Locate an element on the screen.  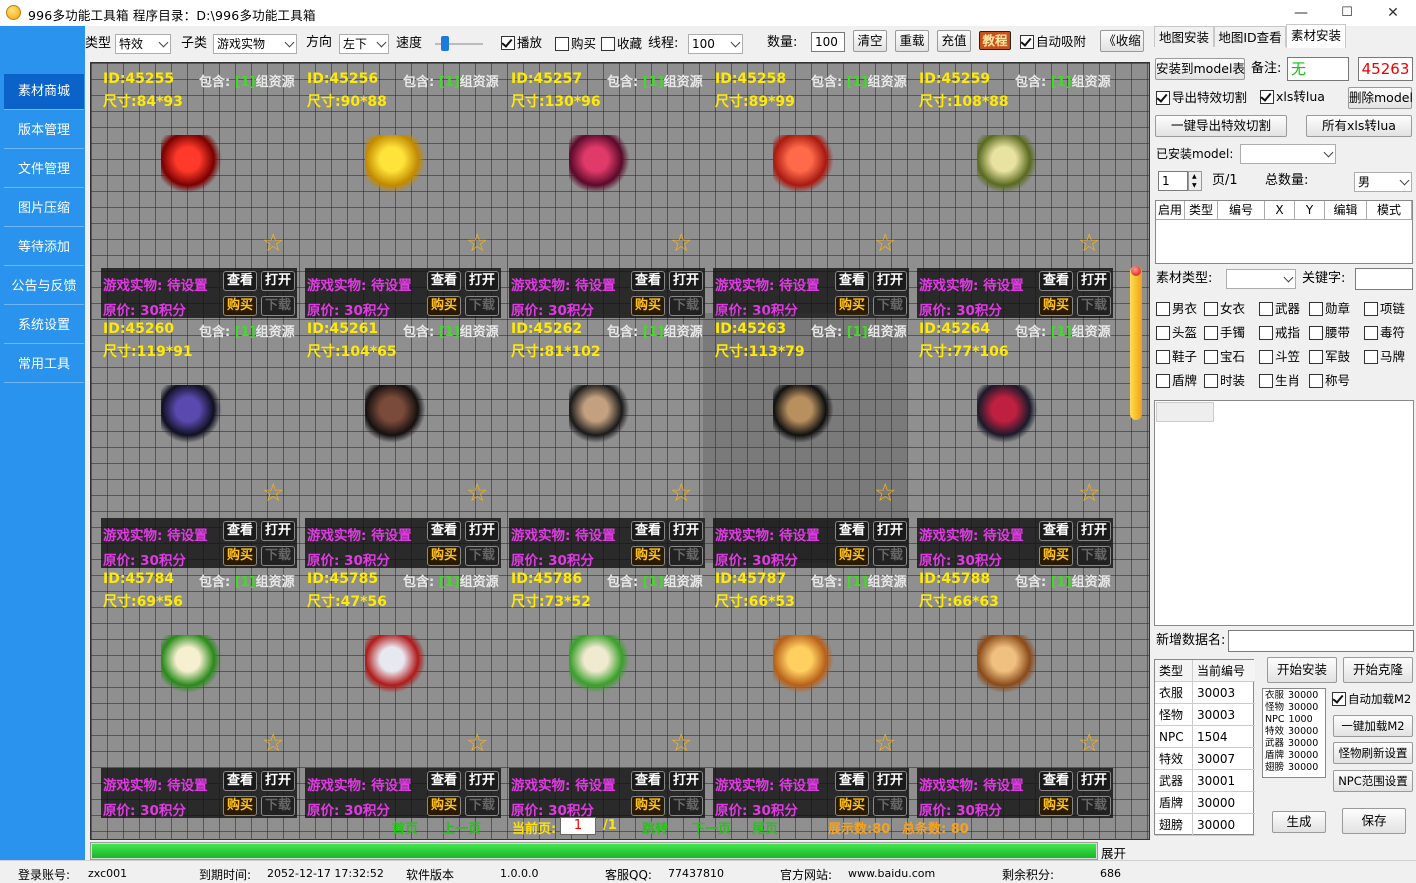
sidebar-item-files: 文件管理 is located at coordinates (44, 170).